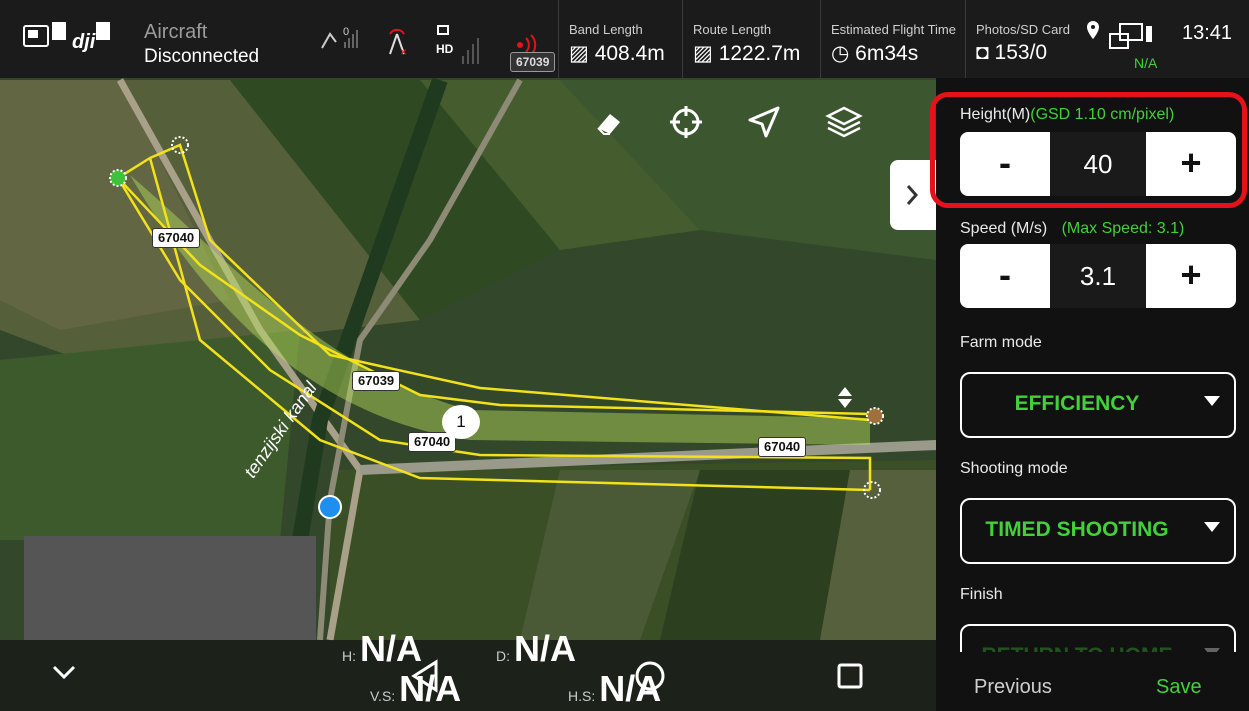 This screenshot has width=1249, height=711. I want to click on previous-button: Previous, so click(1013, 687).